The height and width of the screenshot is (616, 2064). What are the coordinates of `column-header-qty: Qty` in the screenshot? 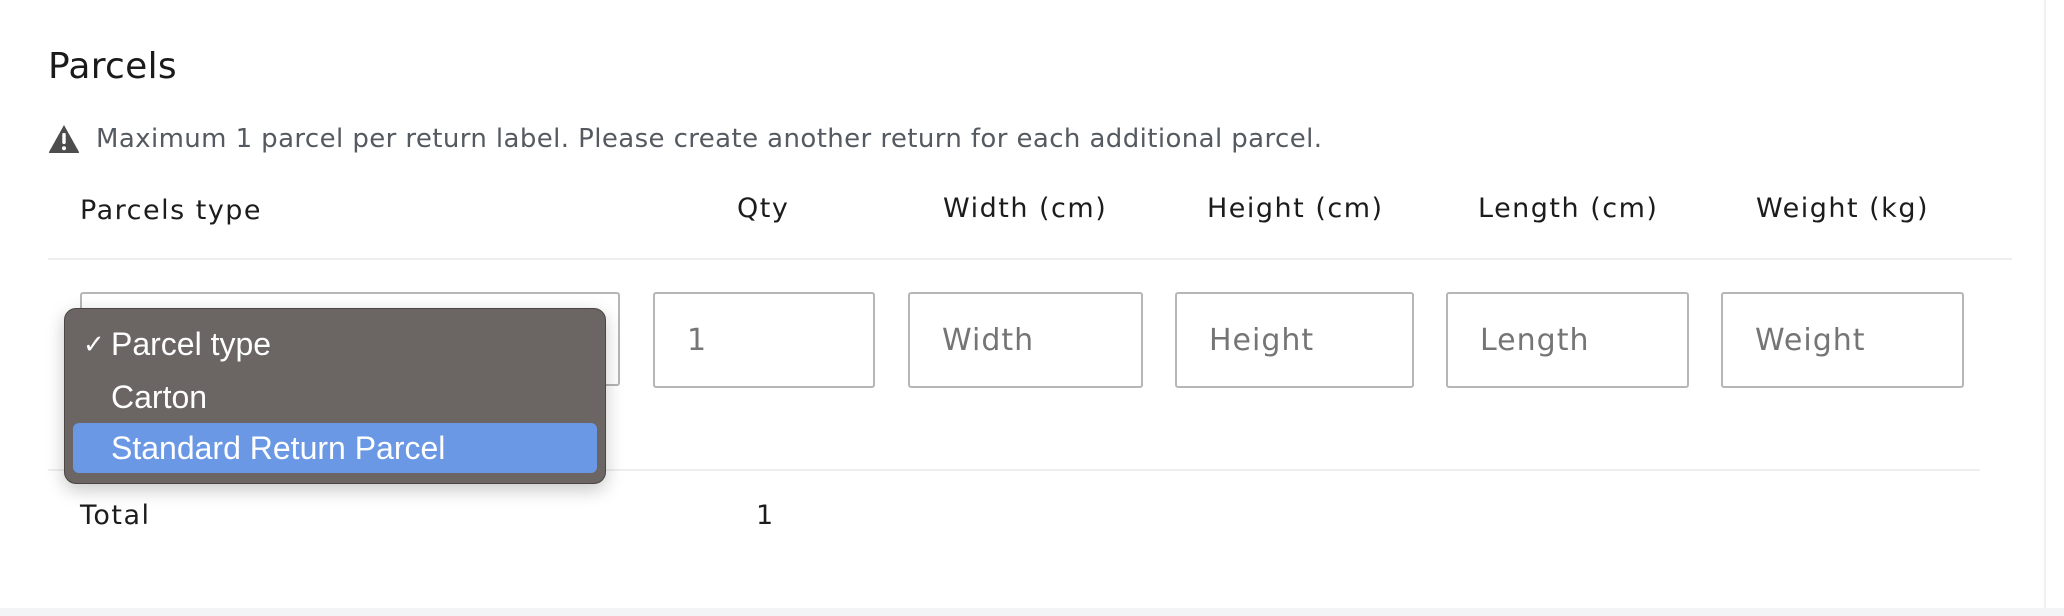 It's located at (763, 208).